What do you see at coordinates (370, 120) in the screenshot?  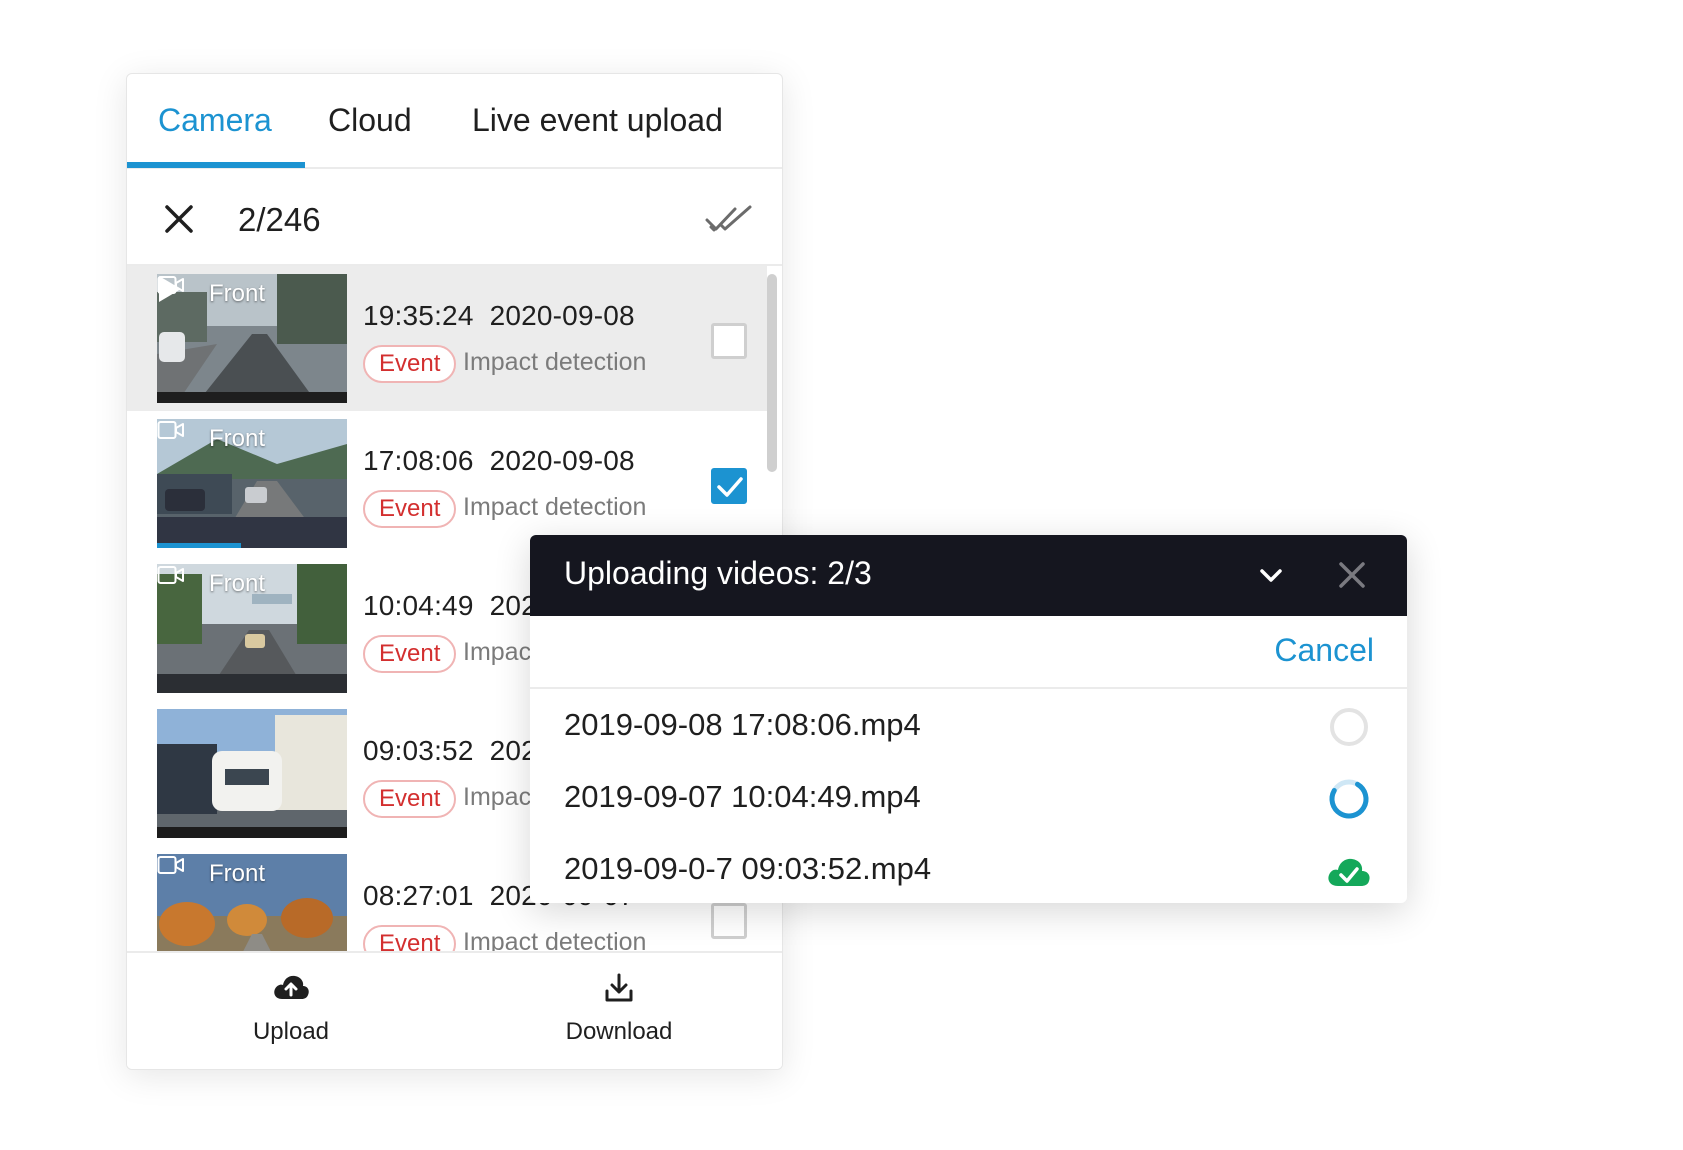 I see `tab-cloud: Cloud` at bounding box center [370, 120].